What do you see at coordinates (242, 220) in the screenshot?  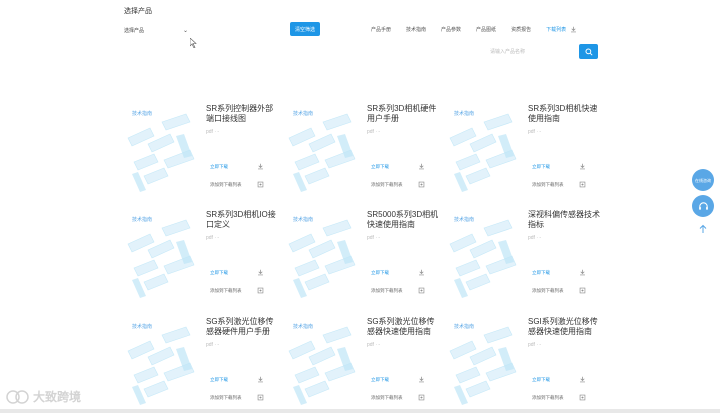 I see `document-title: SR系列3D相机IO接口定义` at bounding box center [242, 220].